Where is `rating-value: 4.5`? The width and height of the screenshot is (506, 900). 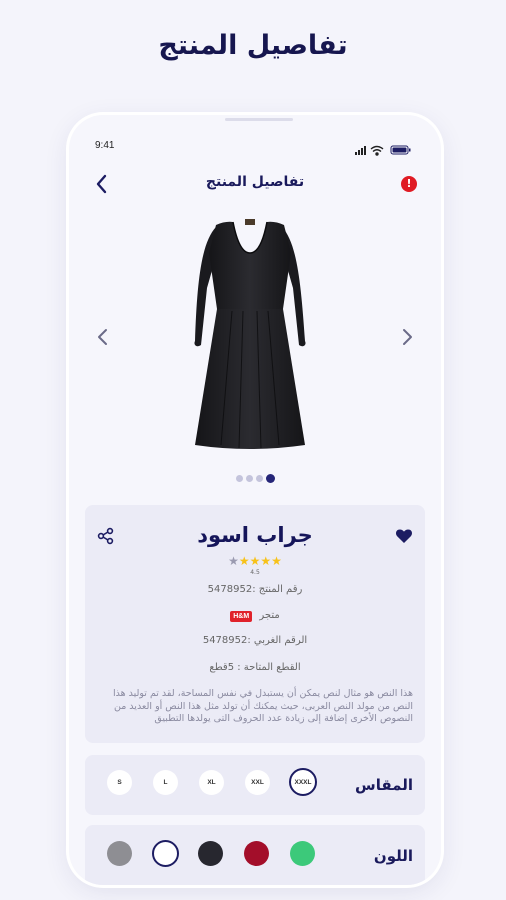
rating-value: 4.5 is located at coordinates (255, 572).